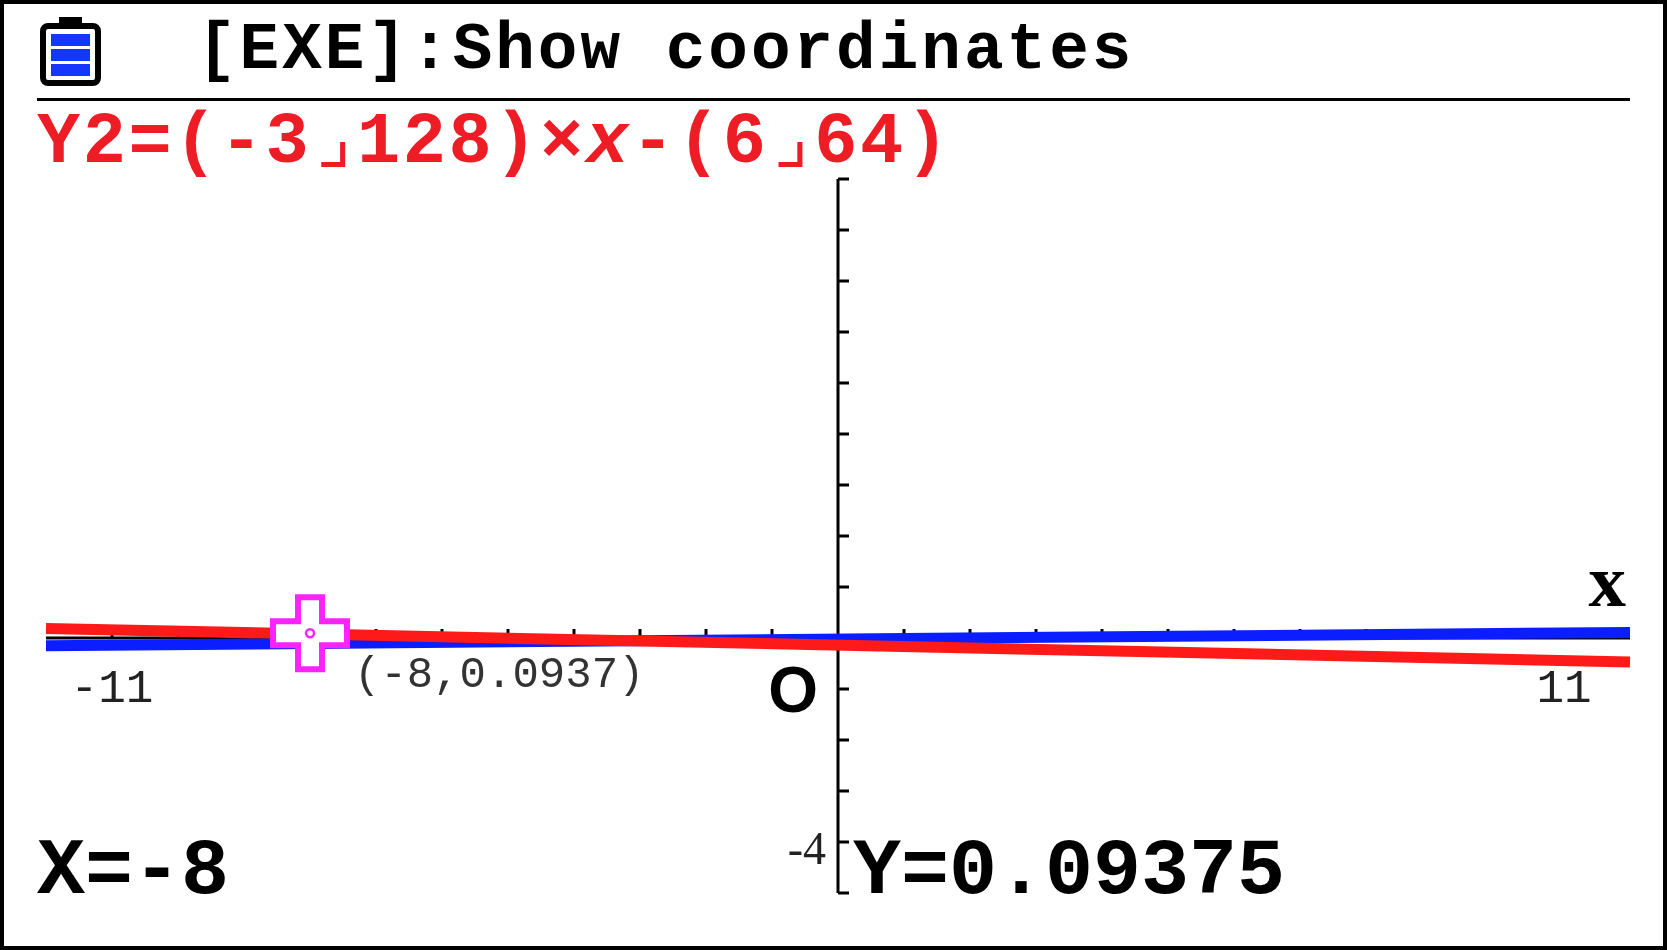 The height and width of the screenshot is (950, 1667). Describe the element at coordinates (1607, 580) in the screenshot. I see `axis-label: x` at that location.